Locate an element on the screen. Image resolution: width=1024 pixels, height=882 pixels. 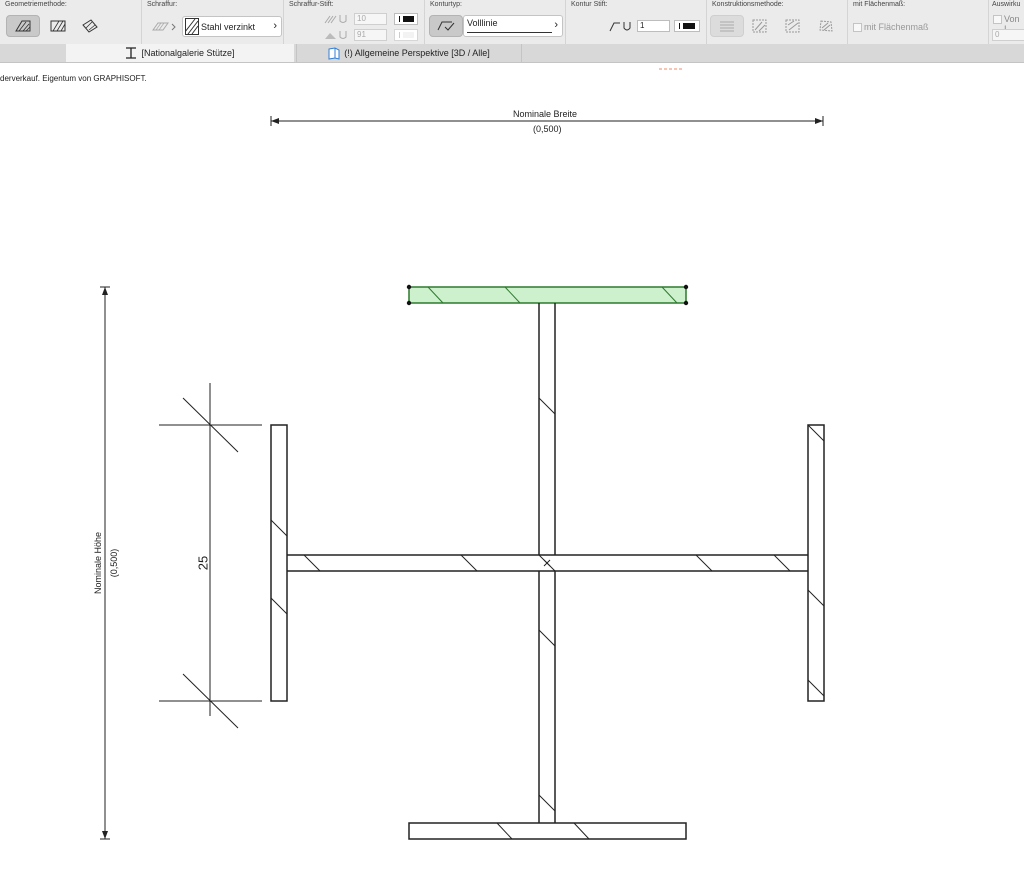
hatch-label: Schraffur: is located at coordinates (162, 4).